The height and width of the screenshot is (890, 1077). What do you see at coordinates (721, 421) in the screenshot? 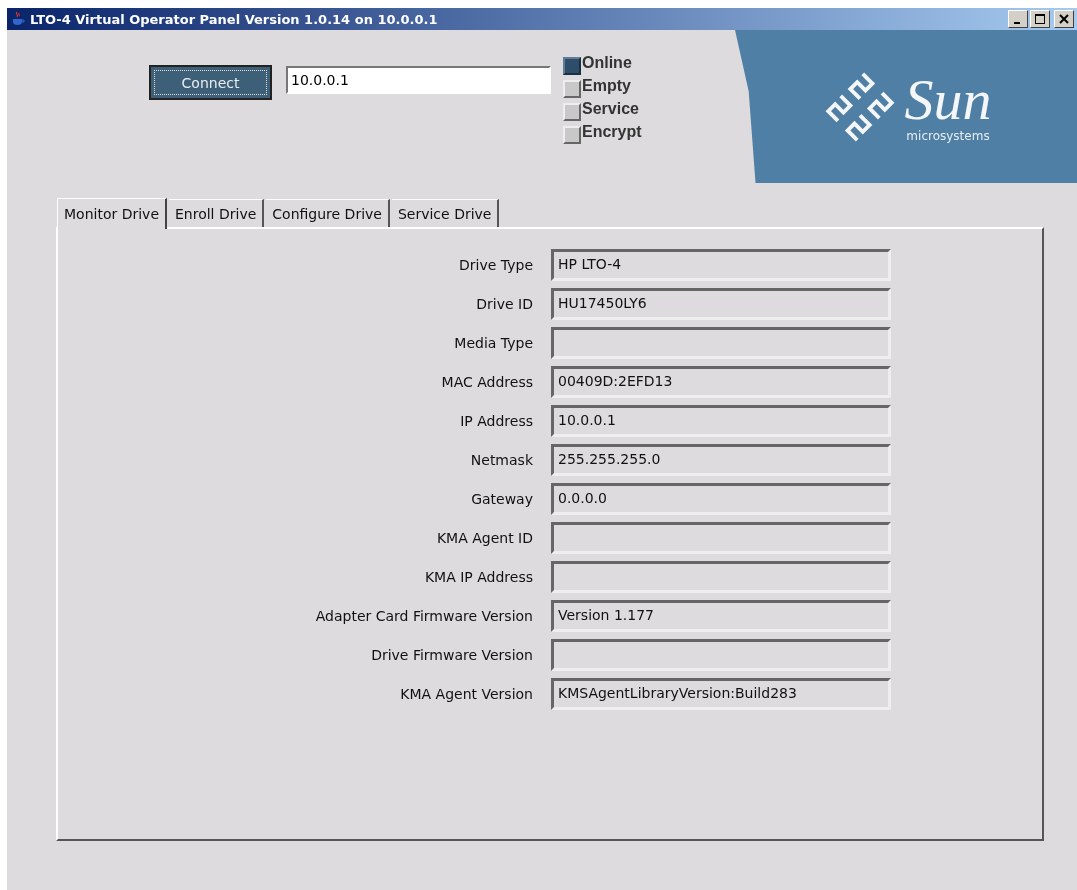
I see `read-only-field: 10.0.0.1` at bounding box center [721, 421].